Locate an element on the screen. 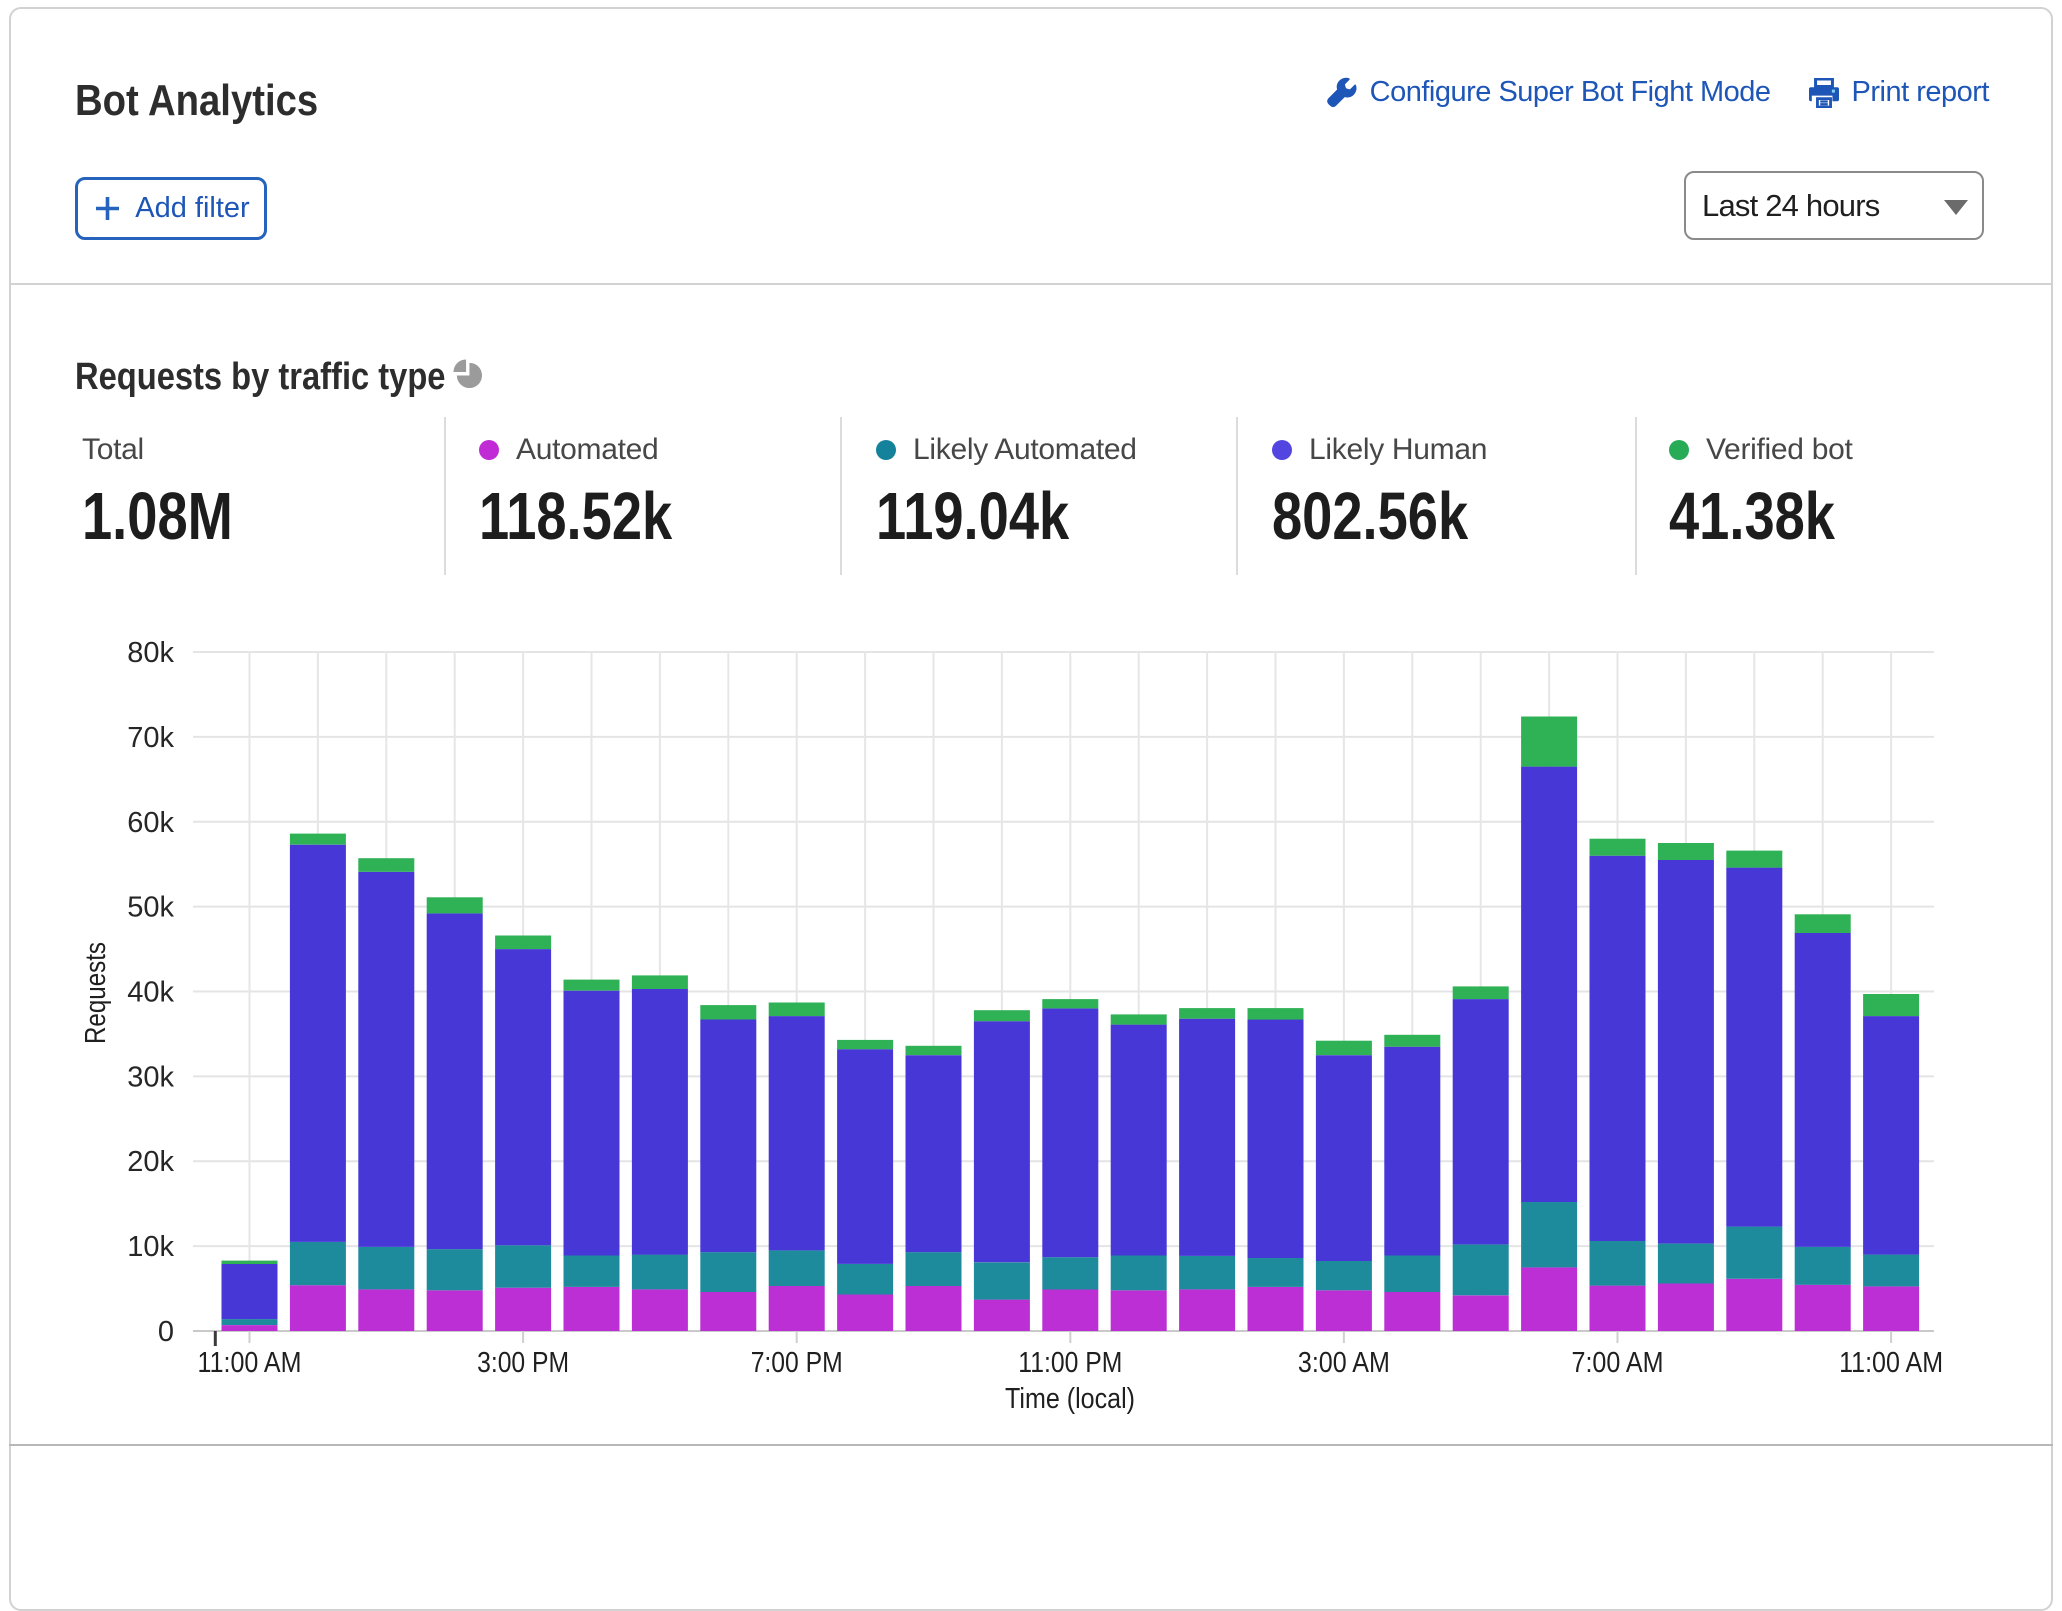 The image size is (2062, 1611). svg-text: Time (local) is located at coordinates (1070, 1399).